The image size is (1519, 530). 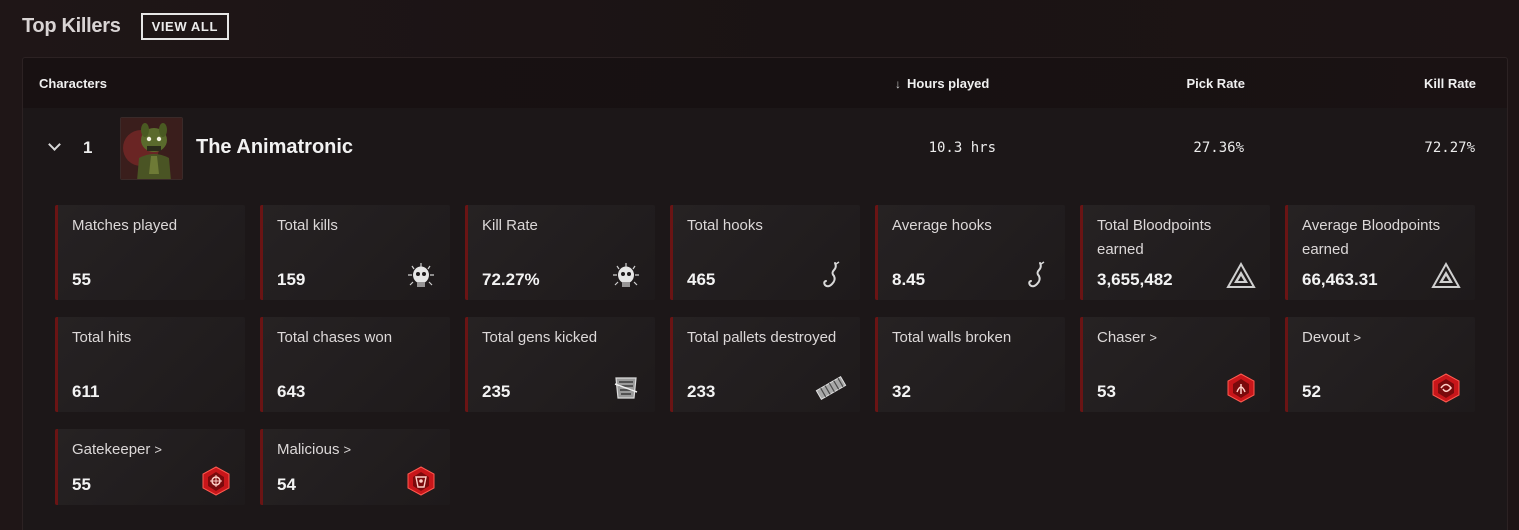 What do you see at coordinates (1215, 83) in the screenshot?
I see `column-pick-rate: Pick Rate` at bounding box center [1215, 83].